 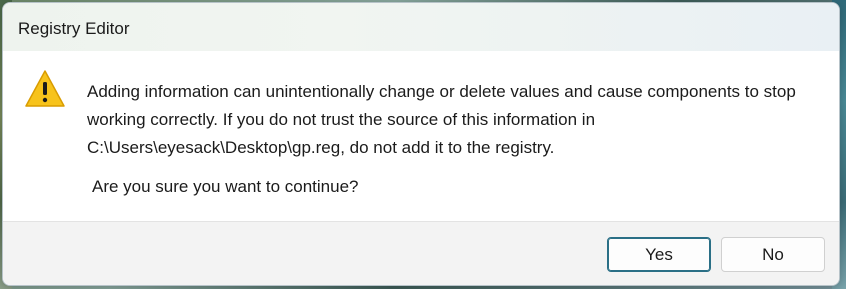 I want to click on warning-icon, so click(x=45, y=89).